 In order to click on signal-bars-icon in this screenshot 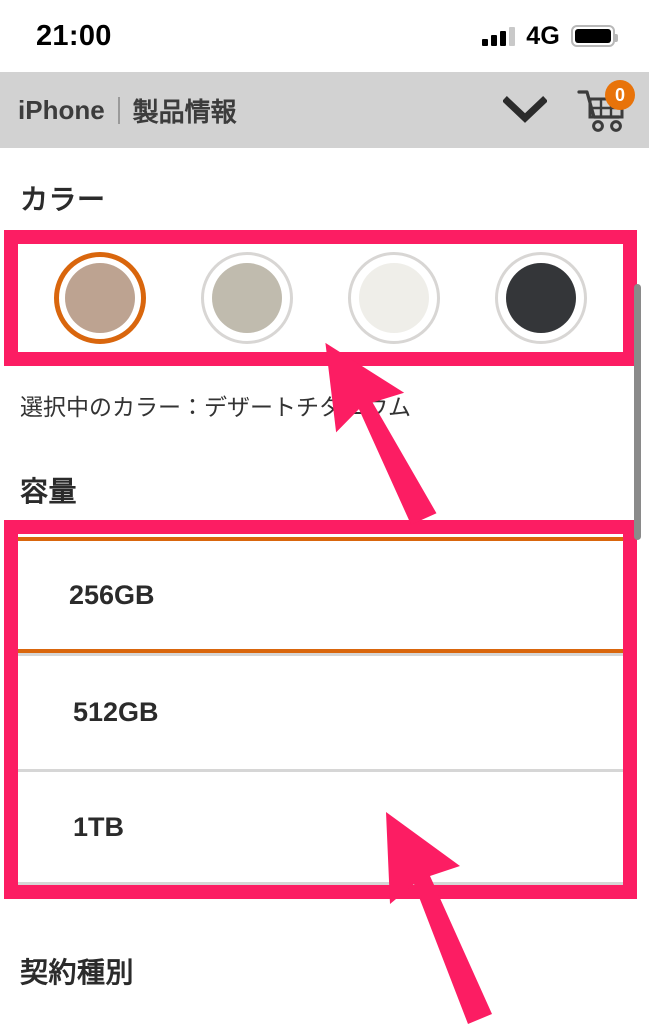, I will do `click(499, 36)`.